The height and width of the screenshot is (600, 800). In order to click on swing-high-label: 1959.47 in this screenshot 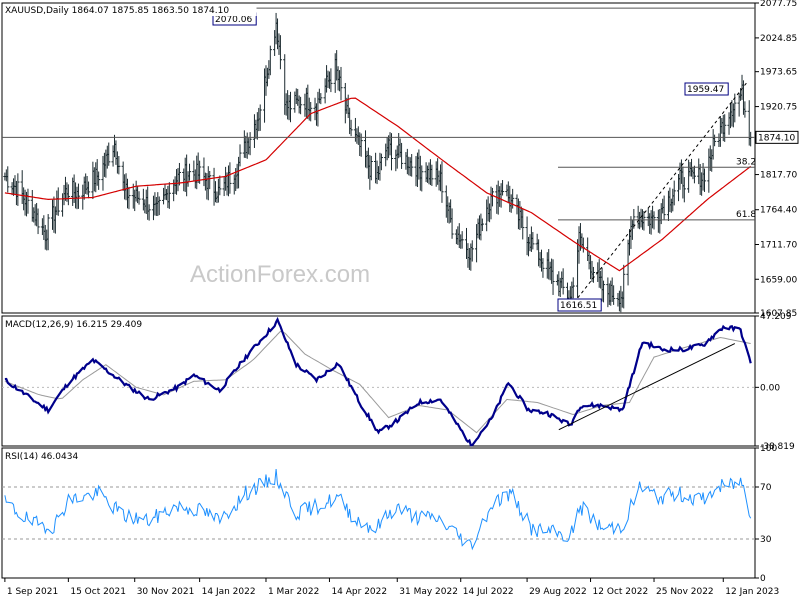, I will do `click(705, 90)`.